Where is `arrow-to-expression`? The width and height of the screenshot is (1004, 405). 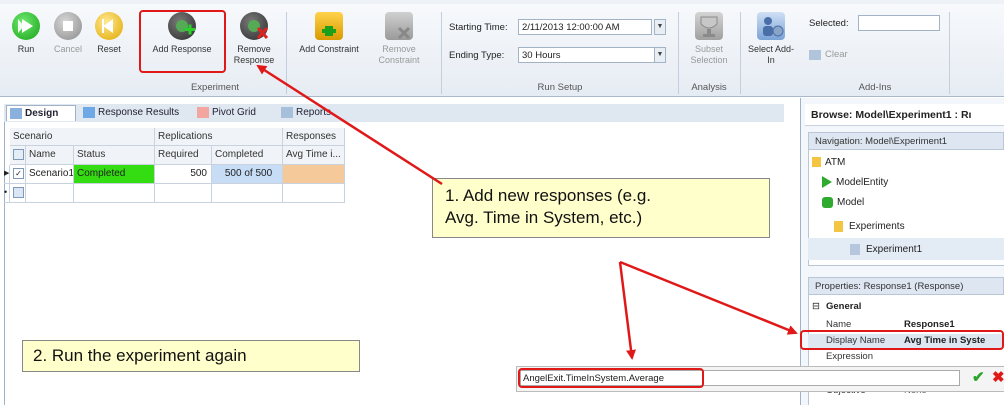 arrow-to-expression is located at coordinates (627, 310).